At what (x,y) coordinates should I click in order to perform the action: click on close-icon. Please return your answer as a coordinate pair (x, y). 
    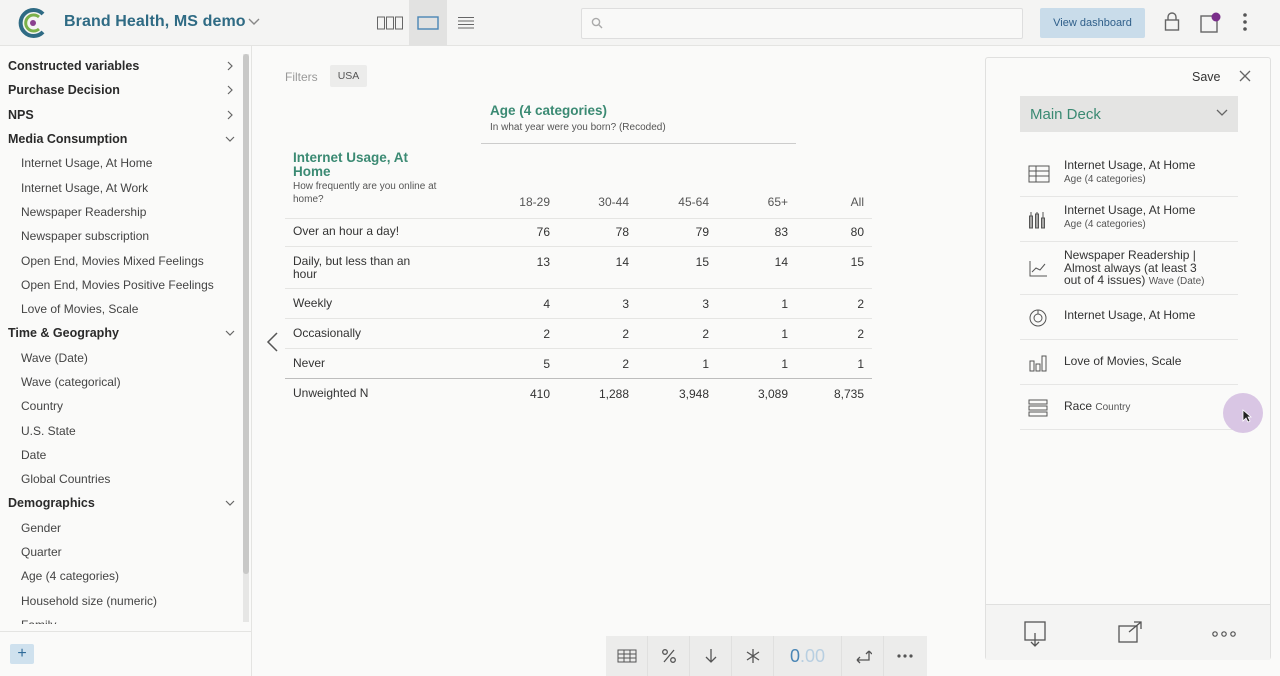
    Looking at the image, I should click on (1245, 76).